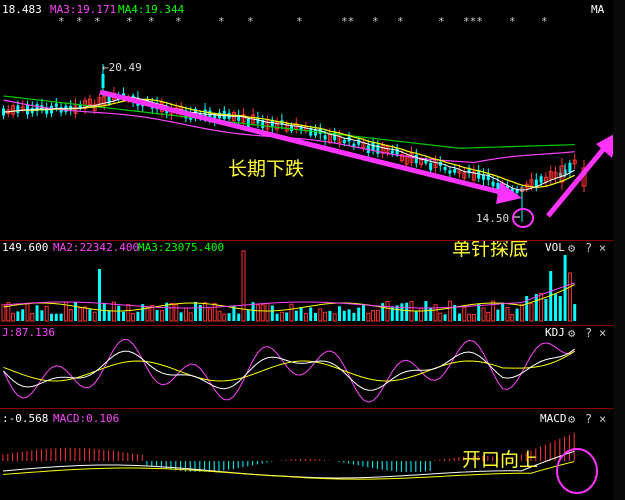  What do you see at coordinates (493, 218) in the screenshot?
I see `low-price-label: 14.50` at bounding box center [493, 218].